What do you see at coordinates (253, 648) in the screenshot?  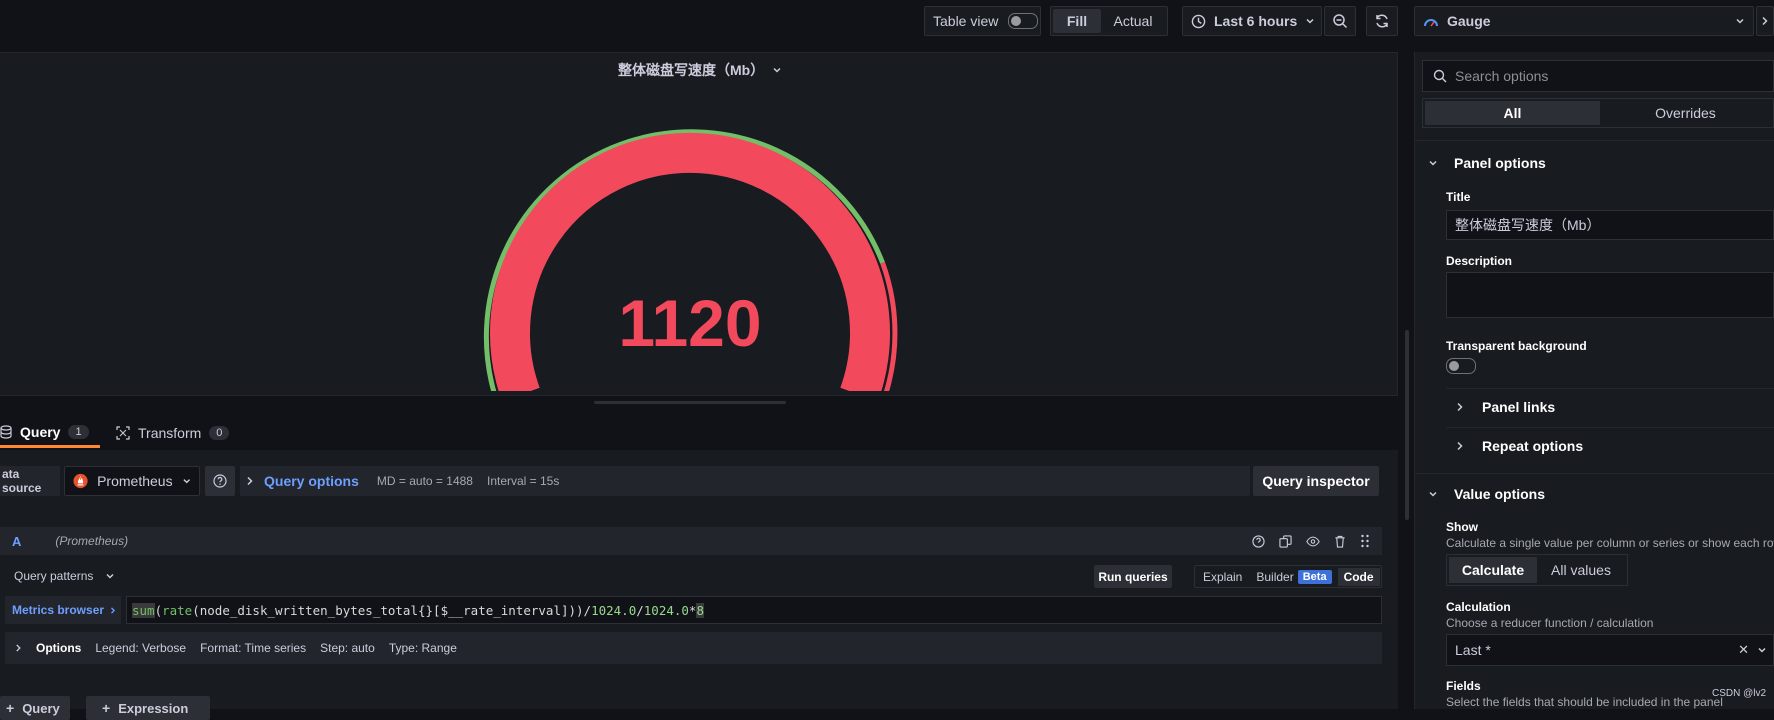 I see `format-info: Format: Time series` at bounding box center [253, 648].